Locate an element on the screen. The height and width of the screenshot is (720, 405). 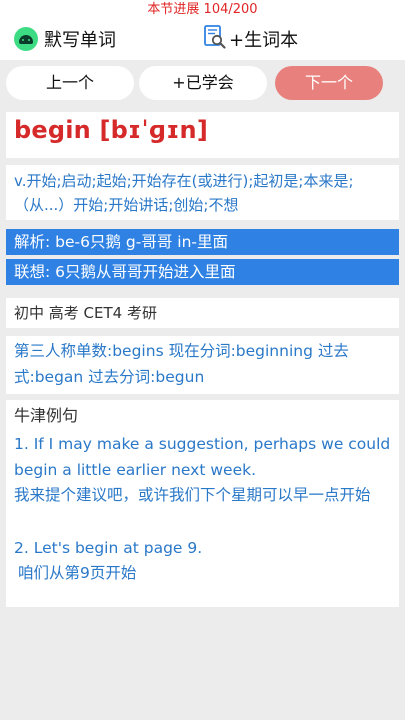
add-vocab-button: +生词本 is located at coordinates (250, 39).